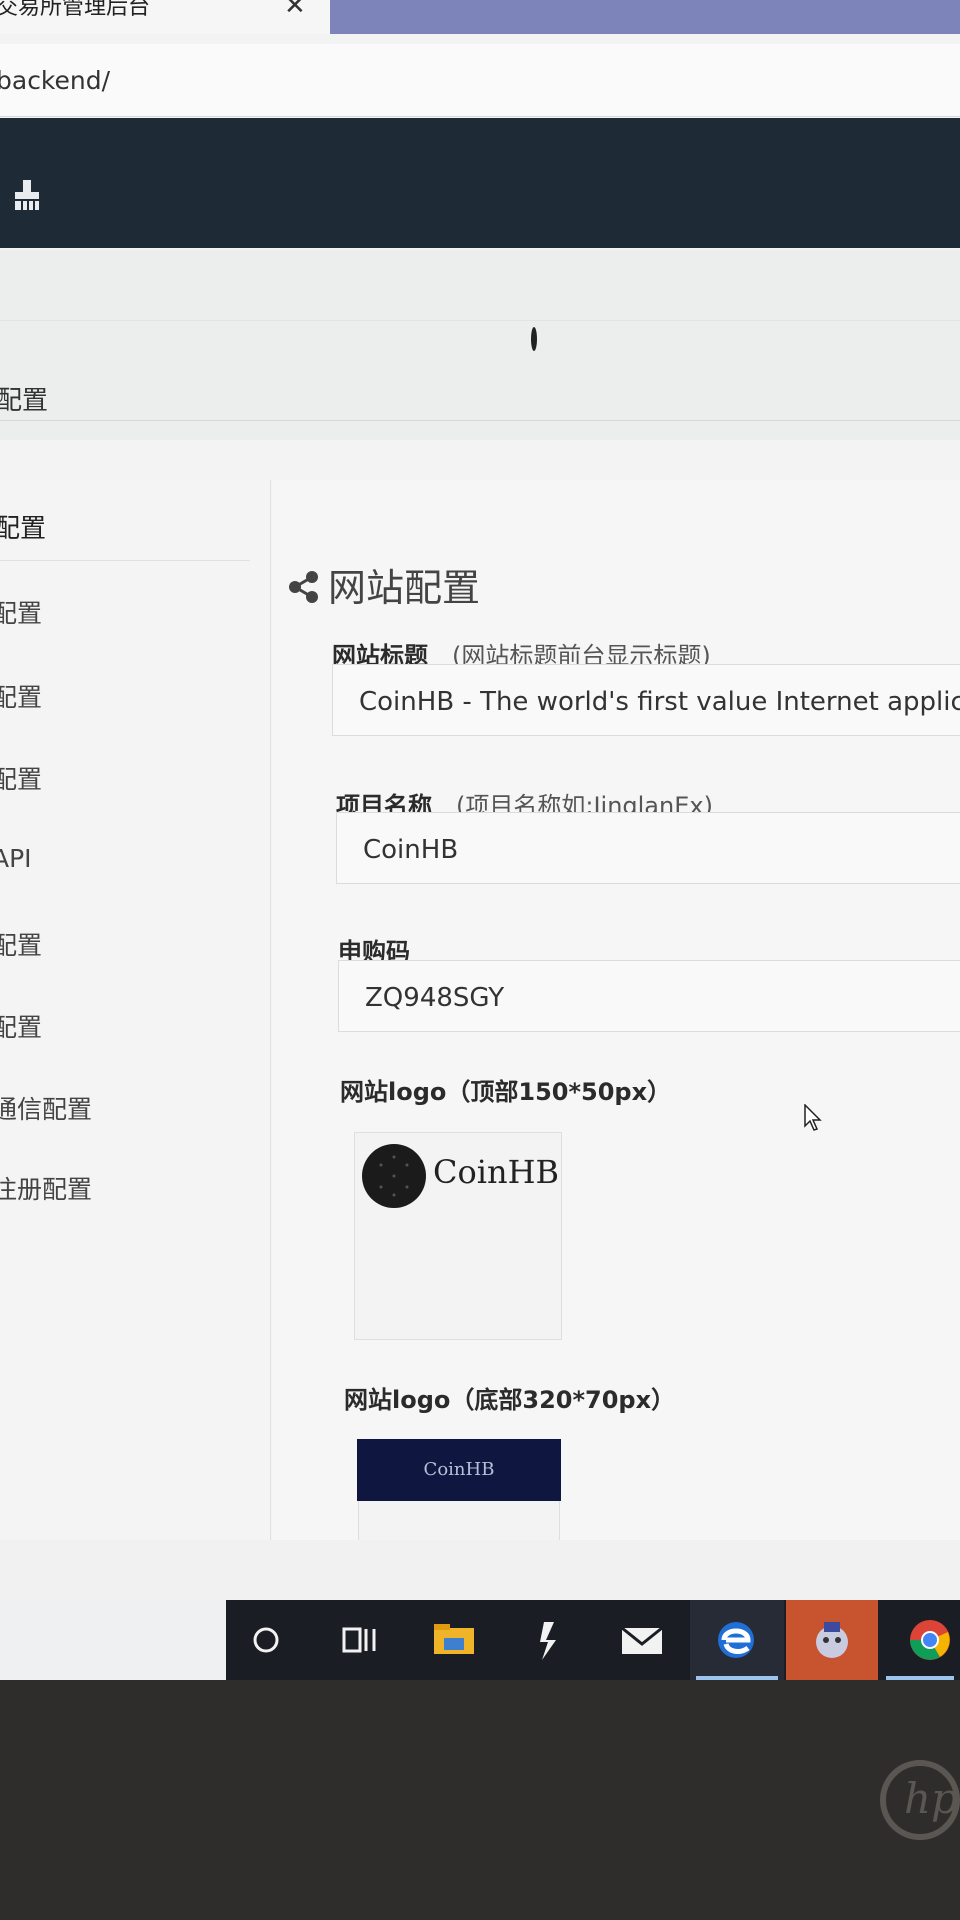 This screenshot has height=1920, width=960. I want to click on app-icon, so click(548, 1640).